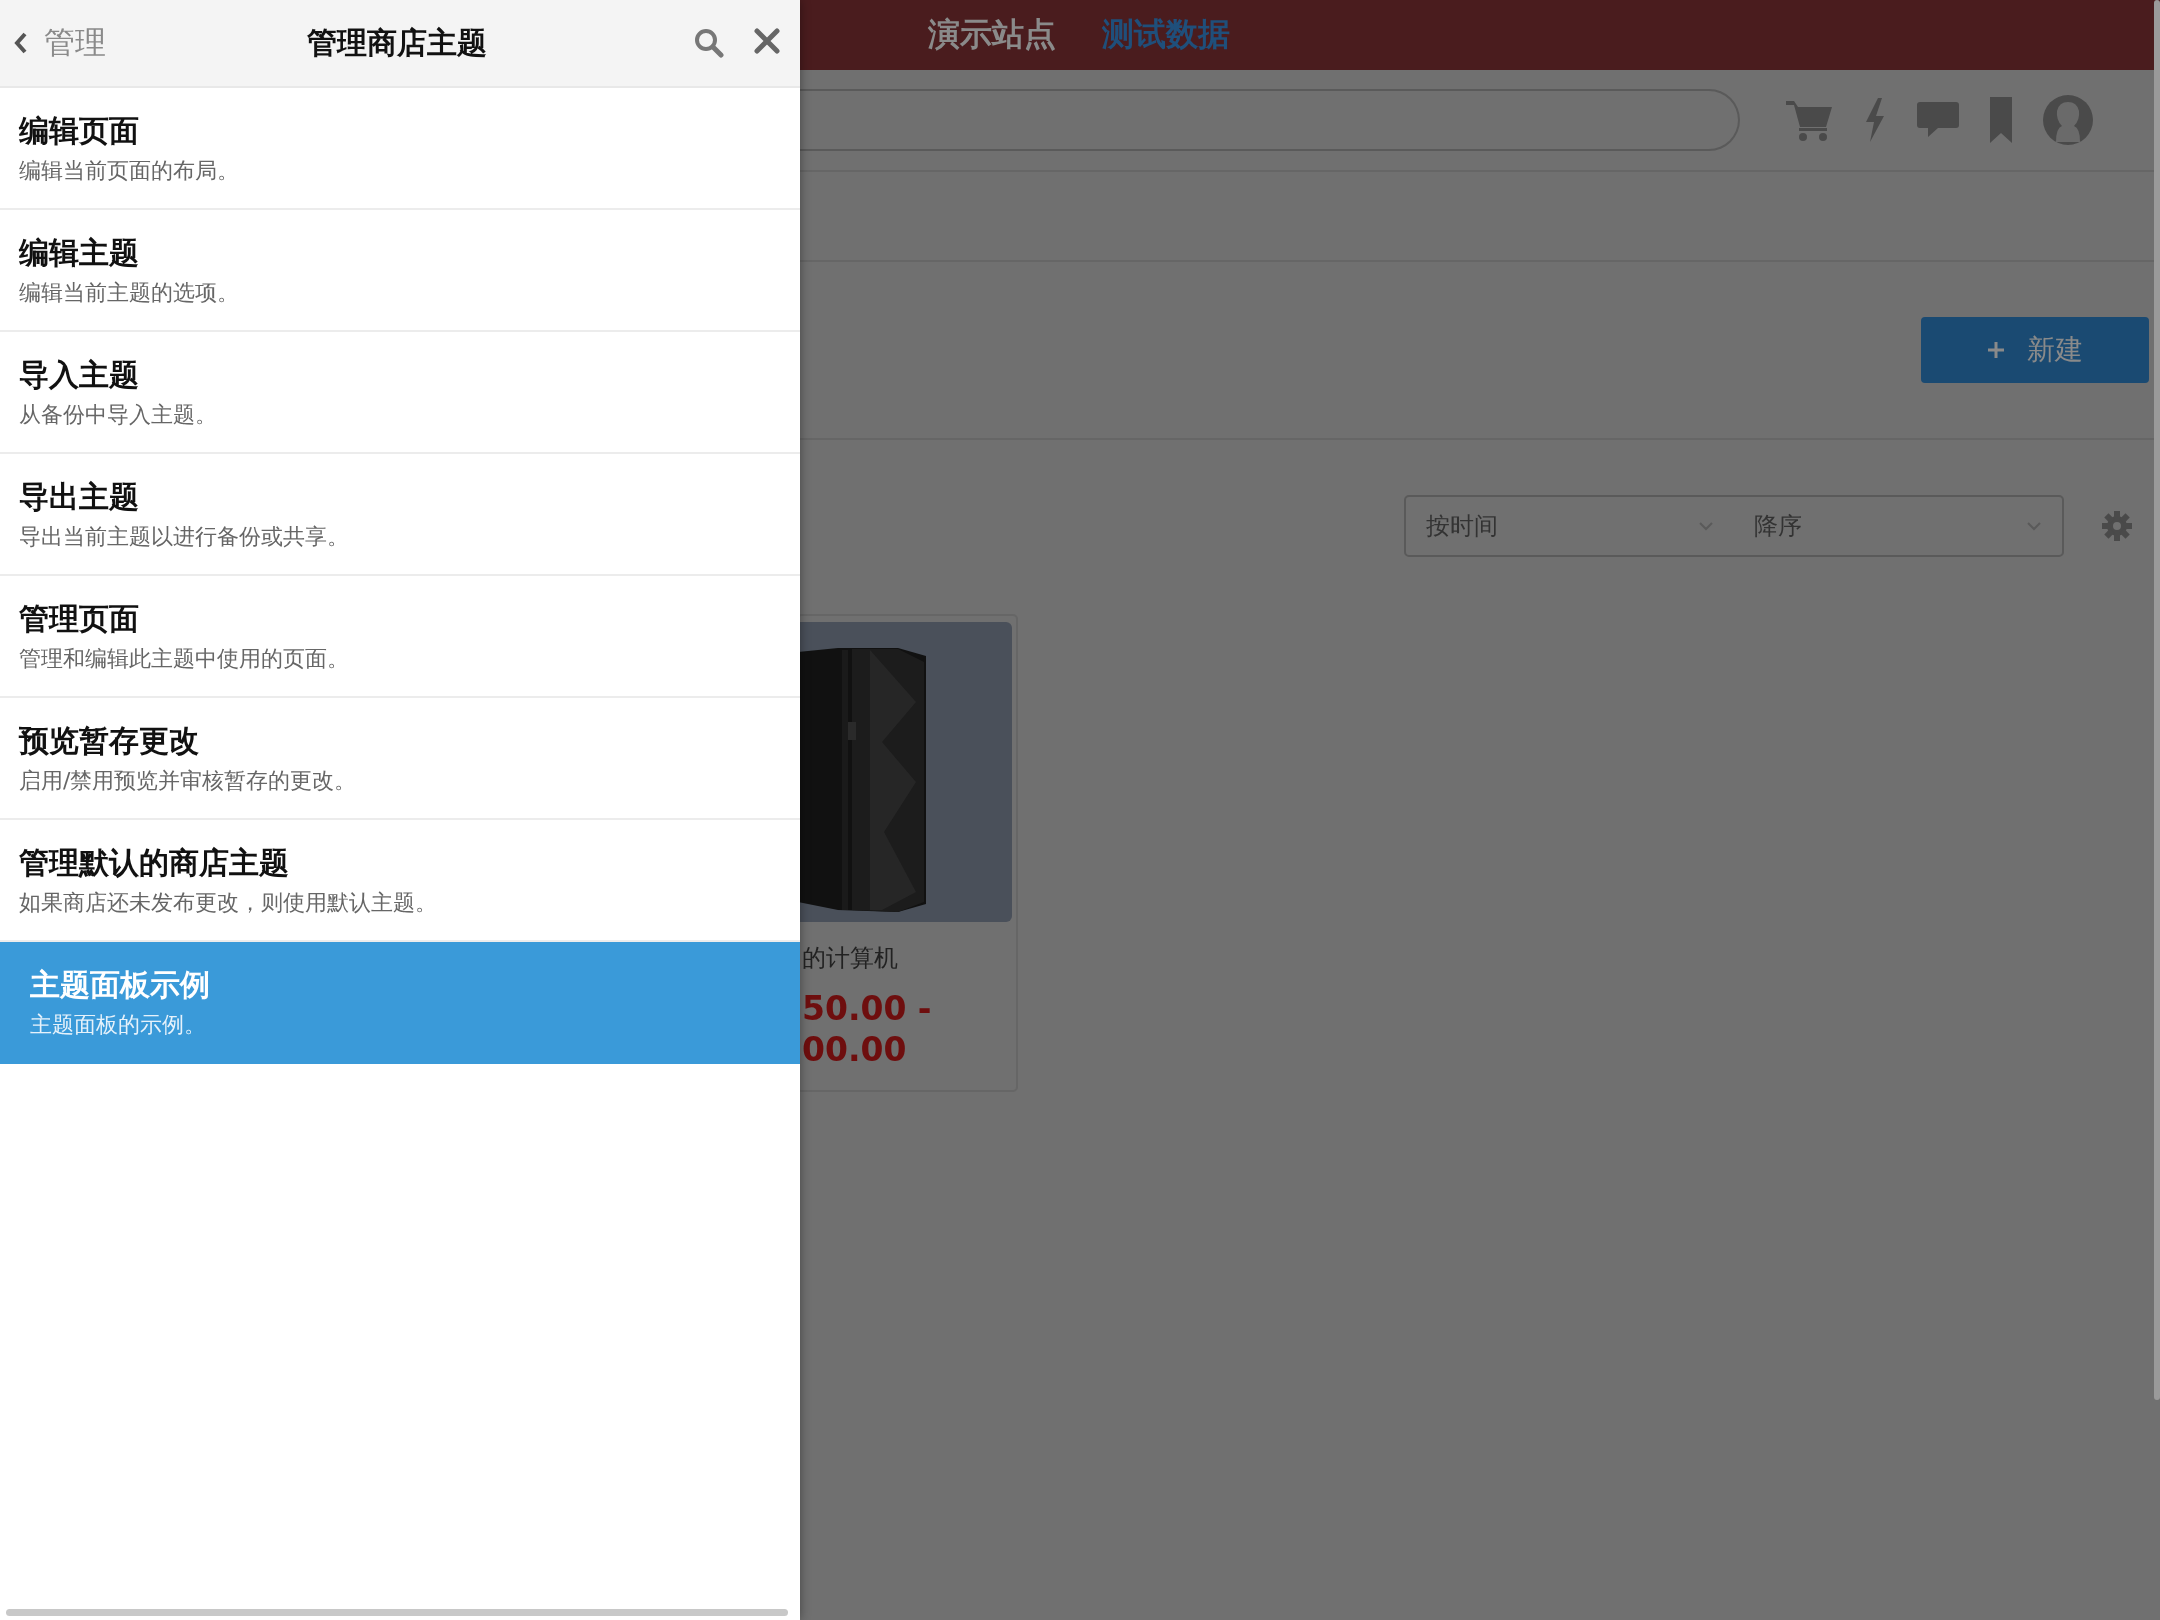  What do you see at coordinates (188, 780) in the screenshot?
I see `menu-item-description: 启用/禁用预览并审核暂存的更改。` at bounding box center [188, 780].